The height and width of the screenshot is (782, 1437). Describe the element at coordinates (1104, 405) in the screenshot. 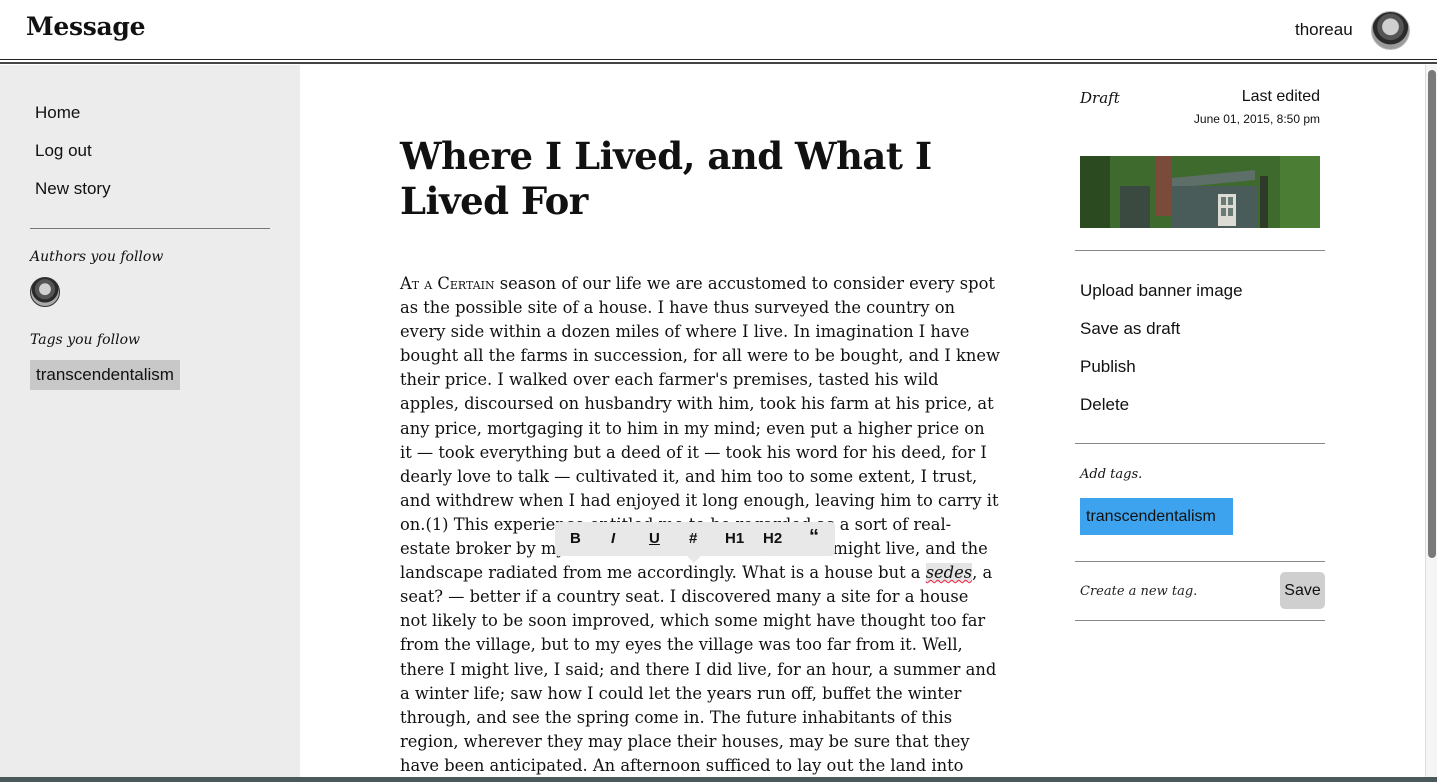

I see `delete-button: Delete` at that location.